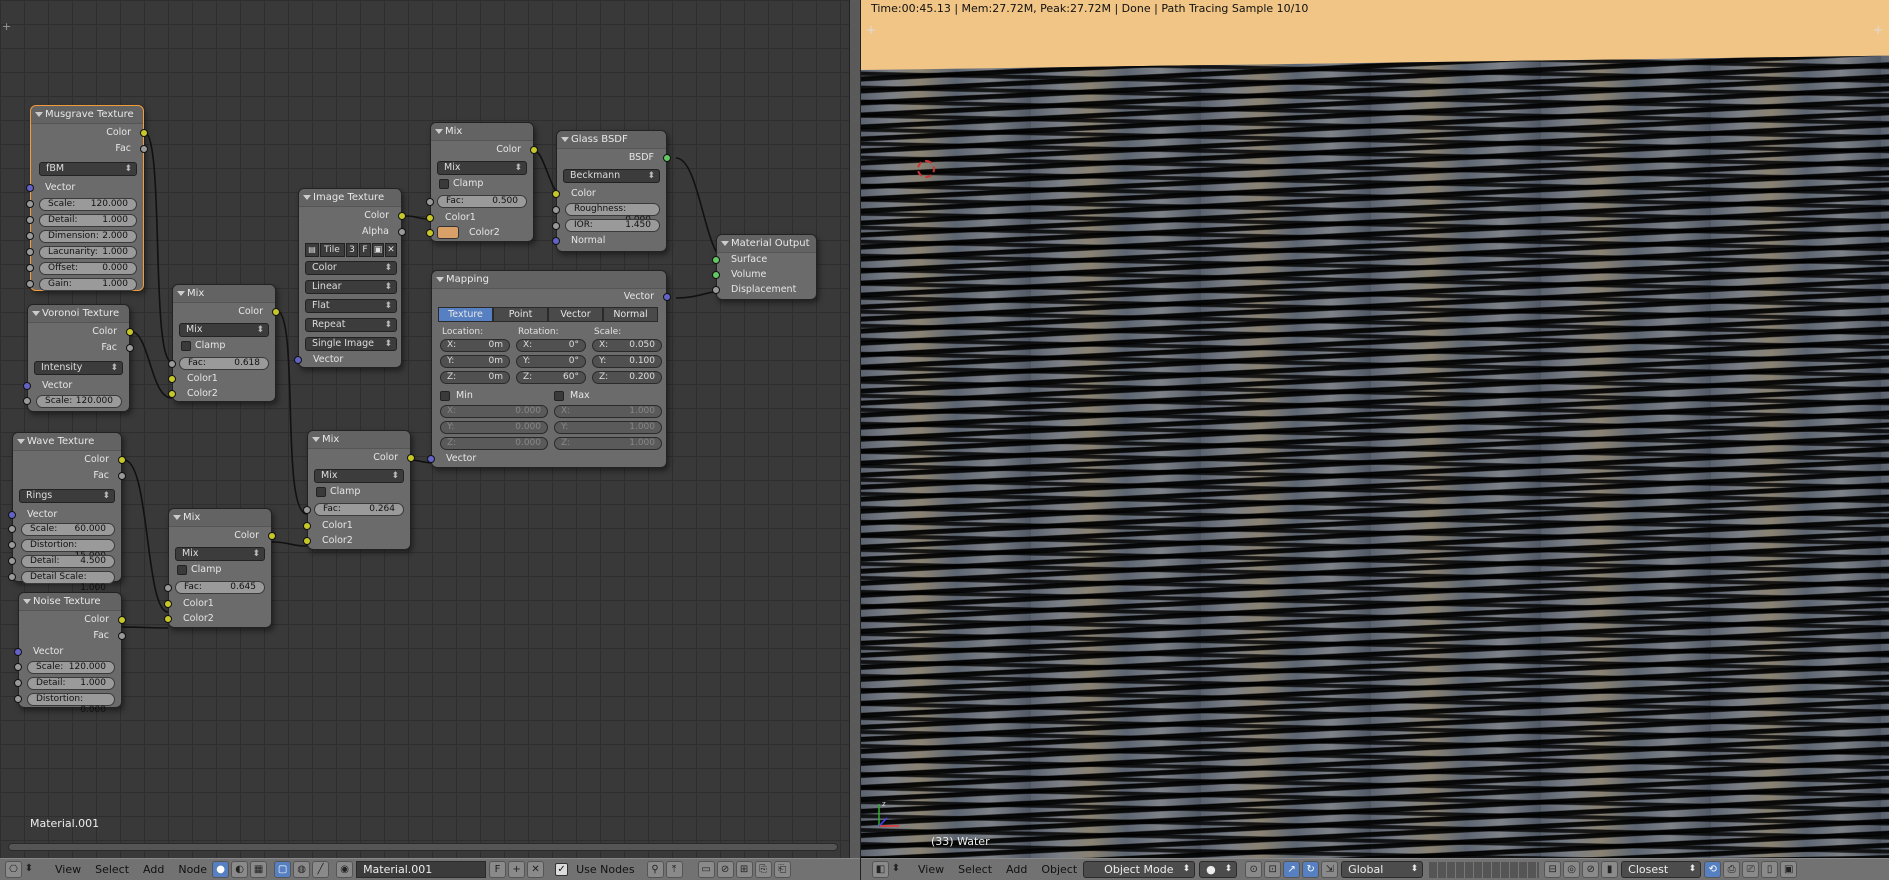  What do you see at coordinates (556, 194) in the screenshot?
I see `input-color-socket` at bounding box center [556, 194].